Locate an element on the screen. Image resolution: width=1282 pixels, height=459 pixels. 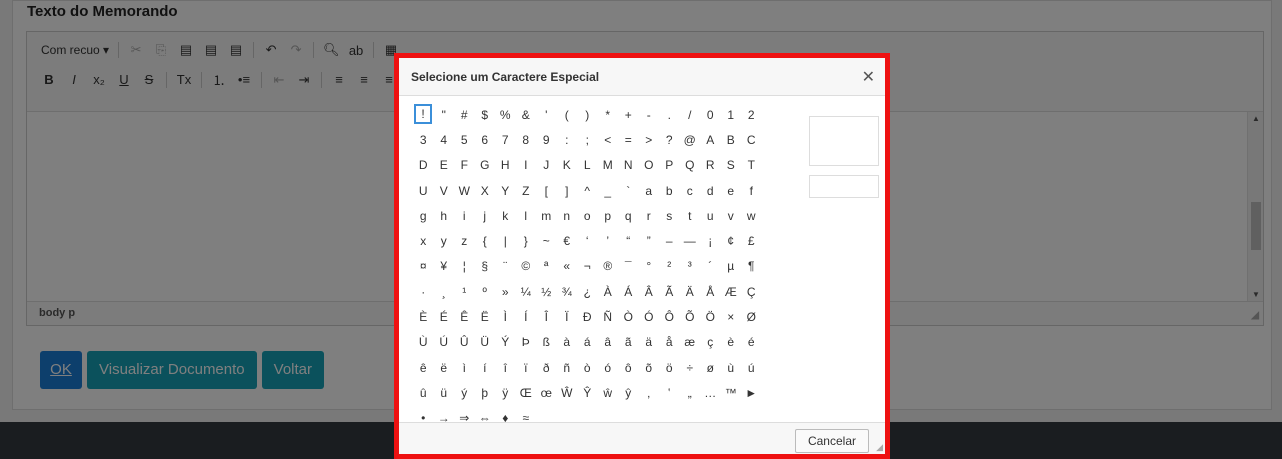
character-cell: ç is located at coordinates (710, 342).